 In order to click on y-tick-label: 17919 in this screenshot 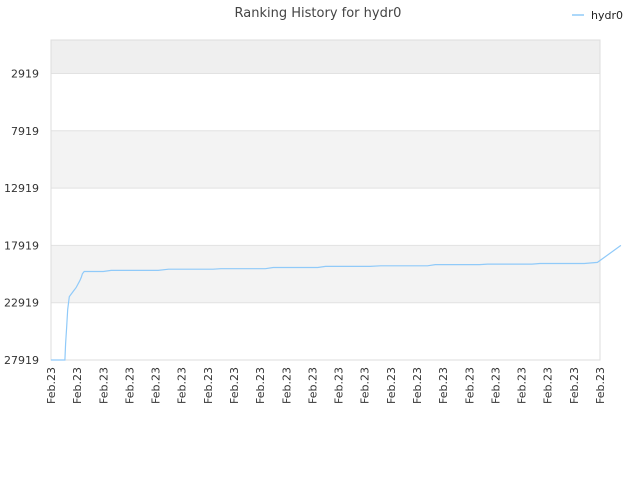, I will do `click(21, 245)`.